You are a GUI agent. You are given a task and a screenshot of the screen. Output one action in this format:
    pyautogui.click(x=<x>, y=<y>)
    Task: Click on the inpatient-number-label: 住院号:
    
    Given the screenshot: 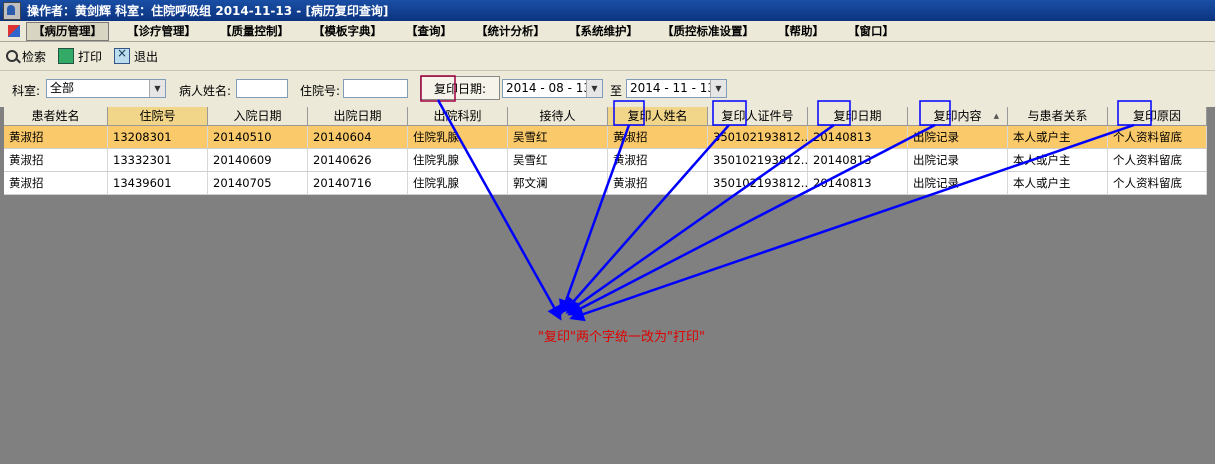 What is the action you would take?
    pyautogui.click(x=320, y=91)
    